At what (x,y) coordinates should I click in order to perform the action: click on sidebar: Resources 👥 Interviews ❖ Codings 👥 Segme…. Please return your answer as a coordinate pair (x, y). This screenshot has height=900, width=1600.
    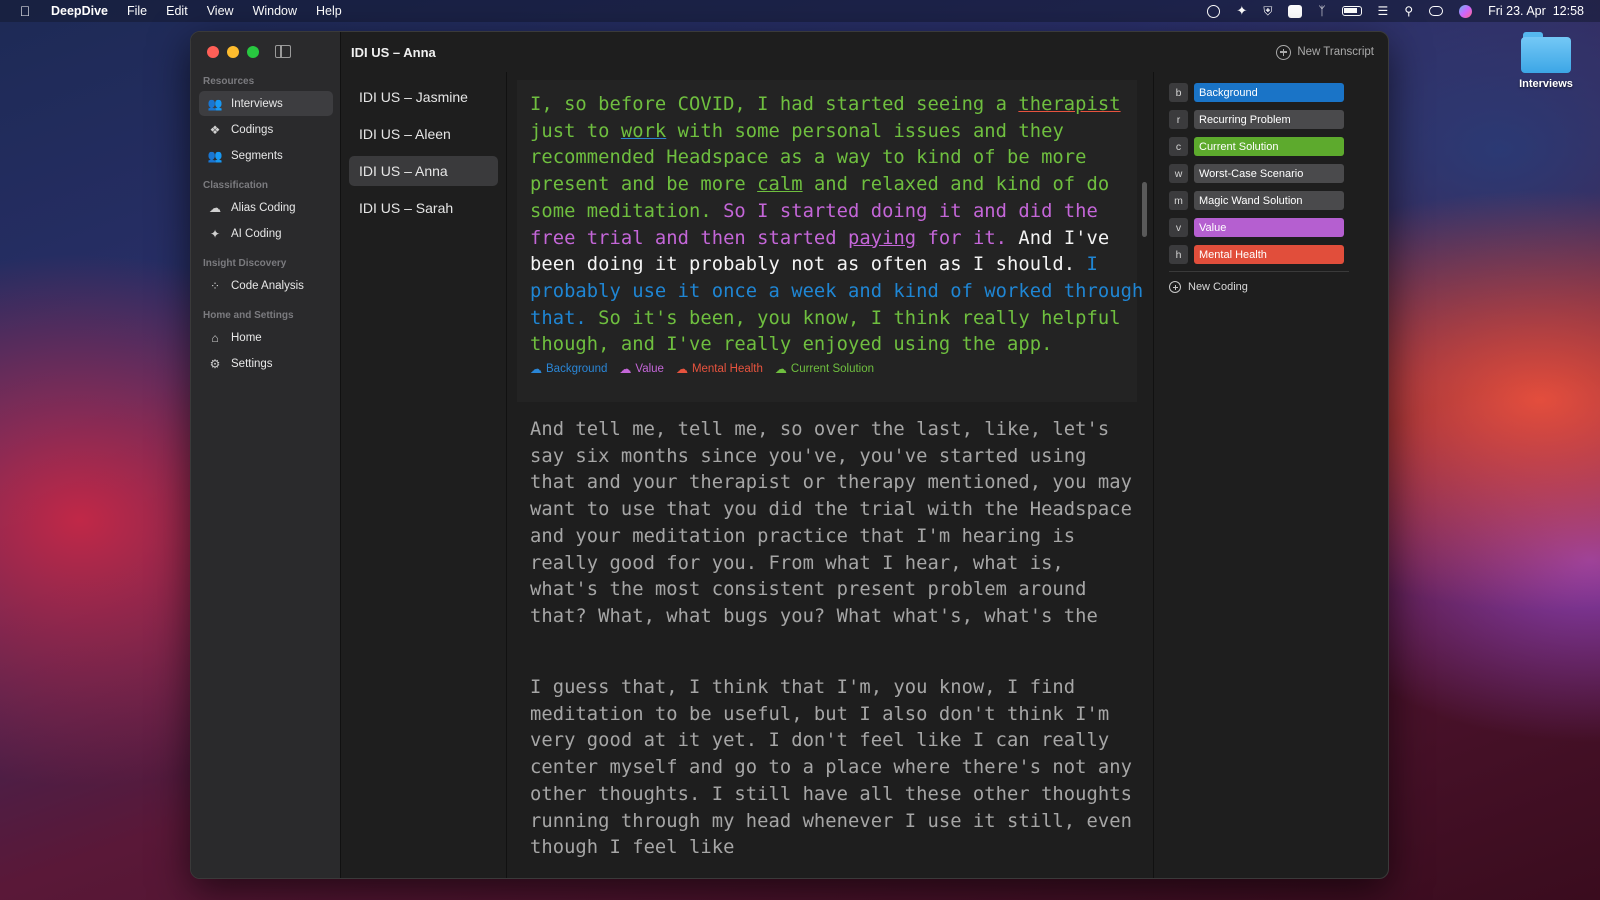
    Looking at the image, I should click on (266, 455).